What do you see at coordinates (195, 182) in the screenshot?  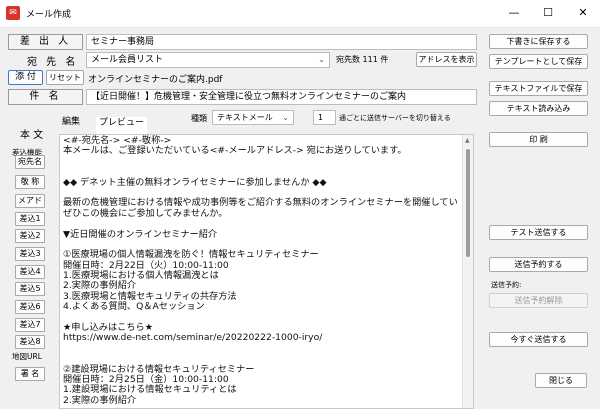 I see `body-line: ◆◆ デネット主催の無料オンライセミナーに参加しませんか ◆◆` at bounding box center [195, 182].